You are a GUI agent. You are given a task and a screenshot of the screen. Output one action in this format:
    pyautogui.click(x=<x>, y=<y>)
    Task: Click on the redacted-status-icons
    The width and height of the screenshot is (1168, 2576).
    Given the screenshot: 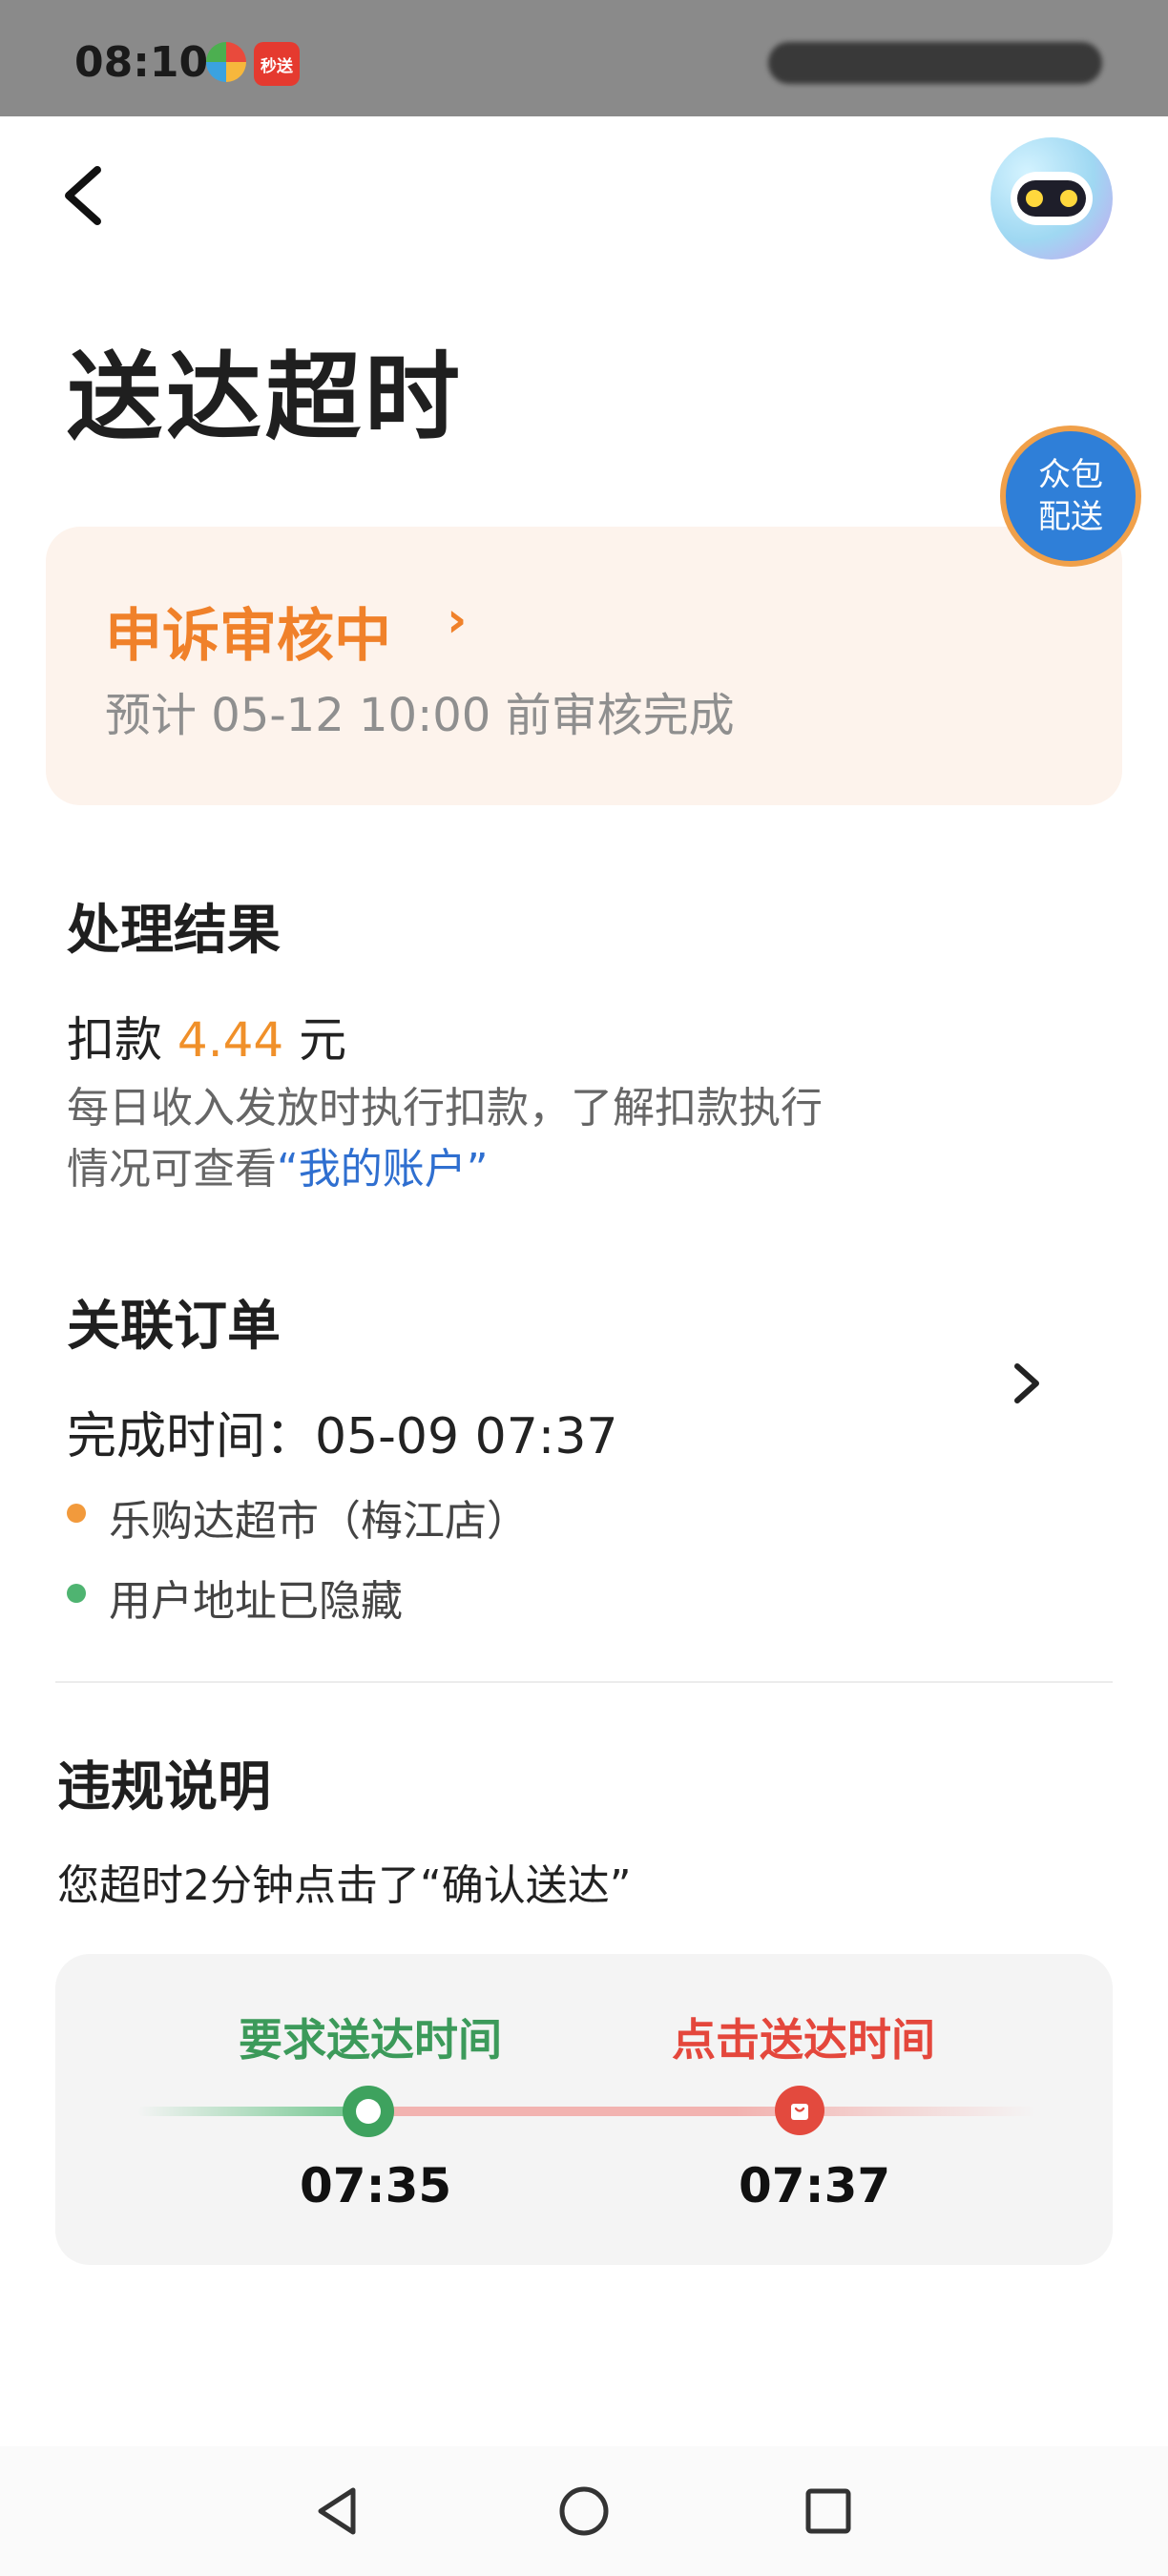 What is the action you would take?
    pyautogui.click(x=935, y=63)
    